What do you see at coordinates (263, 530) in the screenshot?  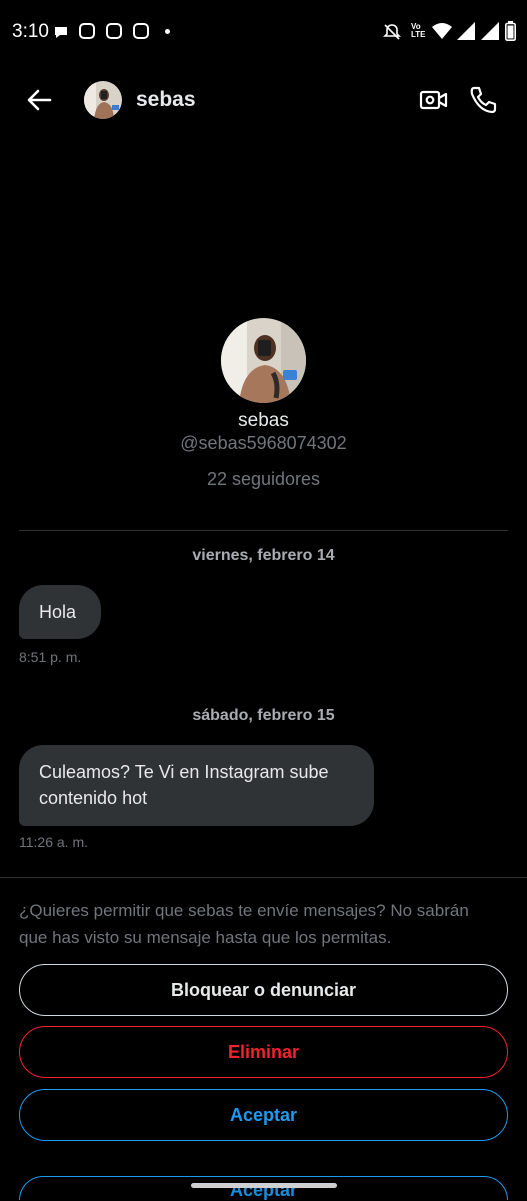 I see `profile-divider` at bounding box center [263, 530].